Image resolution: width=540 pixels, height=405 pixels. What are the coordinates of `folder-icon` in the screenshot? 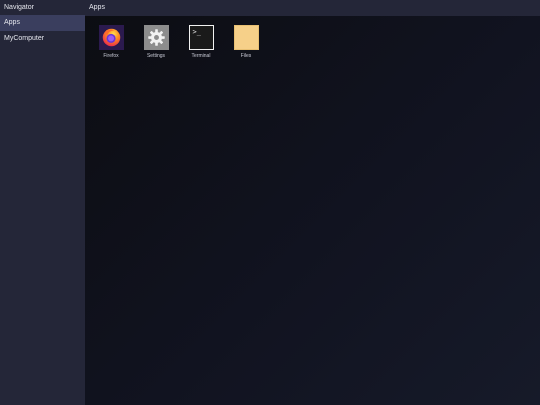 It's located at (246, 37).